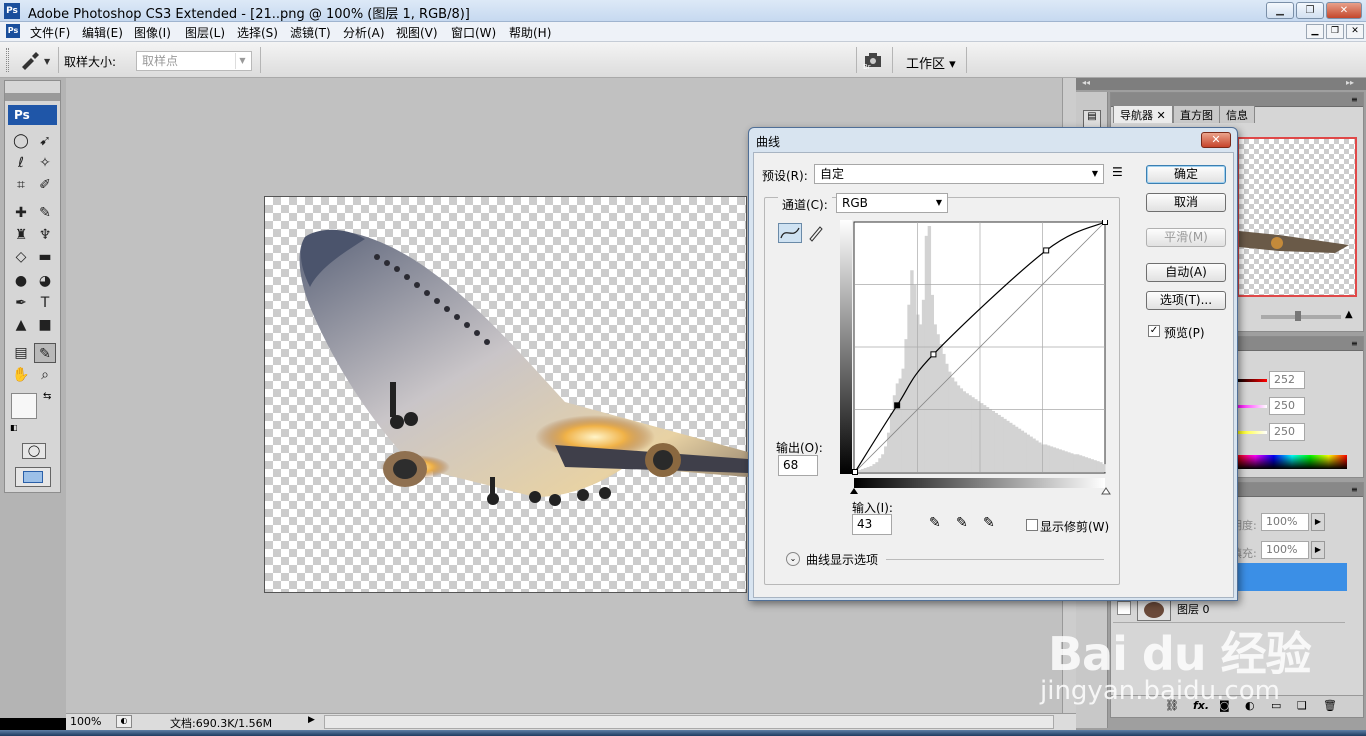 Image resolution: width=1366 pixels, height=736 pixels. What do you see at coordinates (1285, 522) in the screenshot?
I see `opacity-value: 100%` at bounding box center [1285, 522].